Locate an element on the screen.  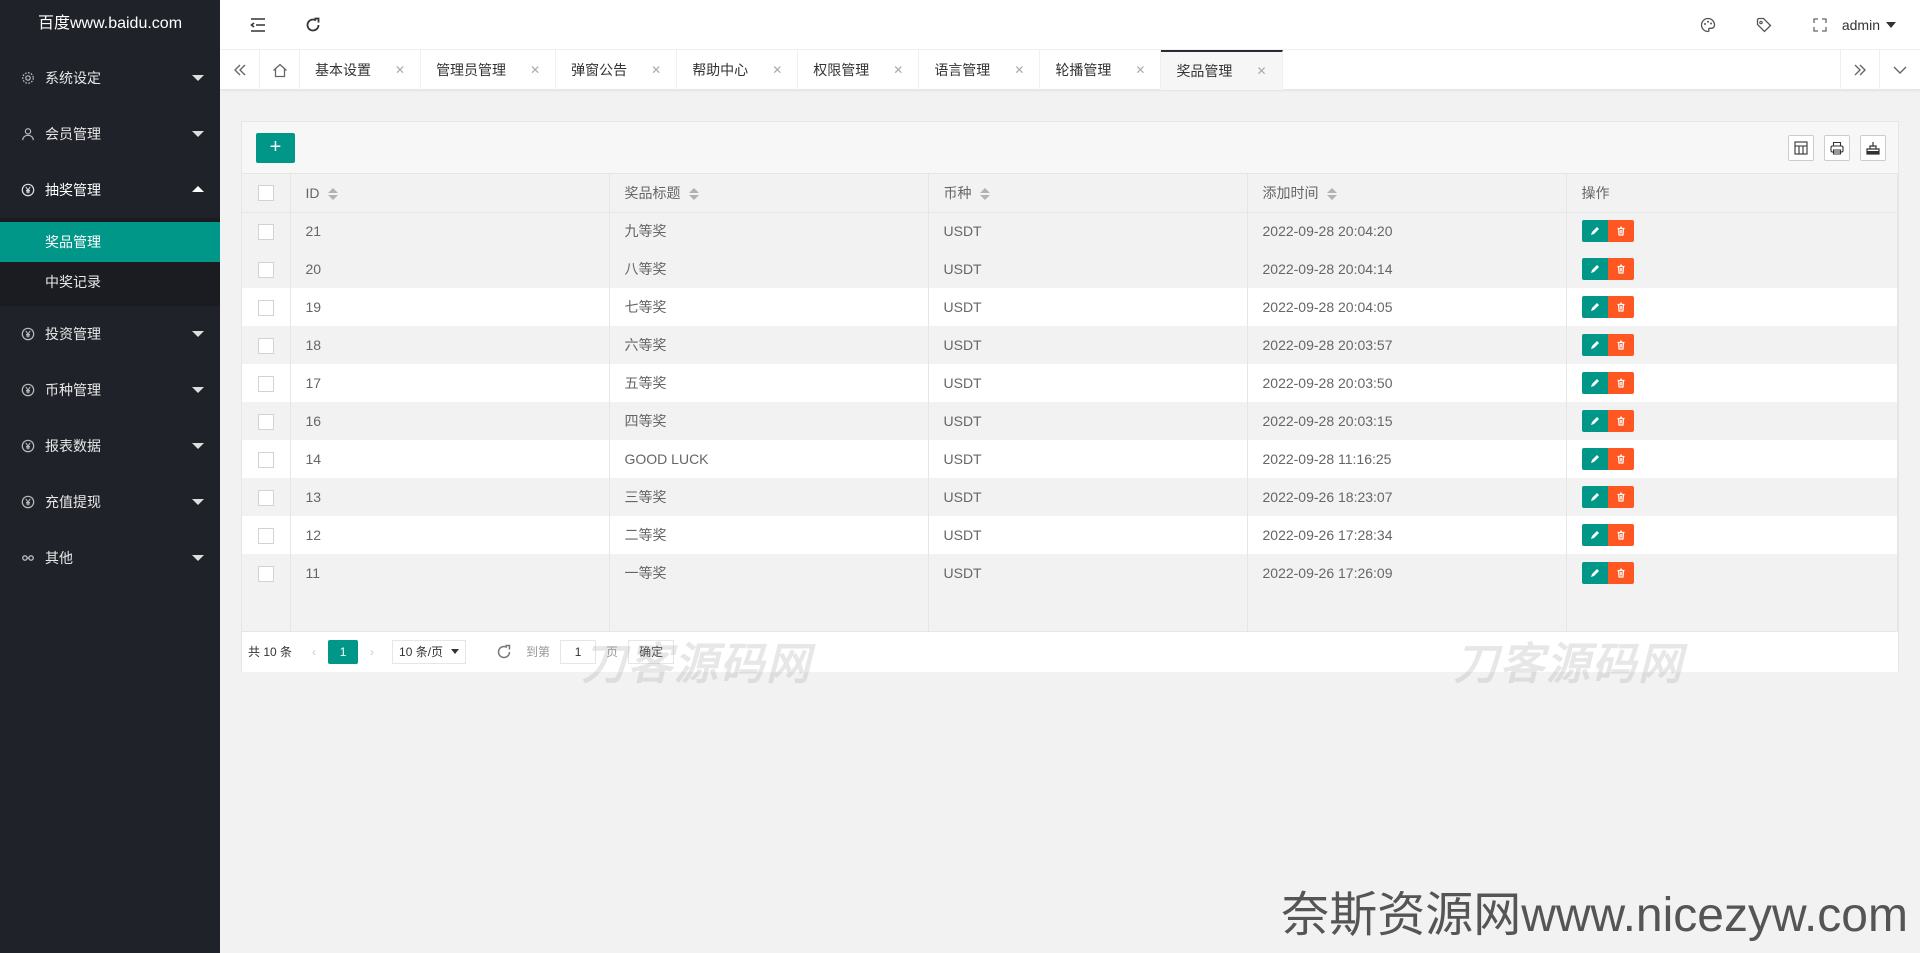
page-size-select: 10 条/页 is located at coordinates (429, 651).